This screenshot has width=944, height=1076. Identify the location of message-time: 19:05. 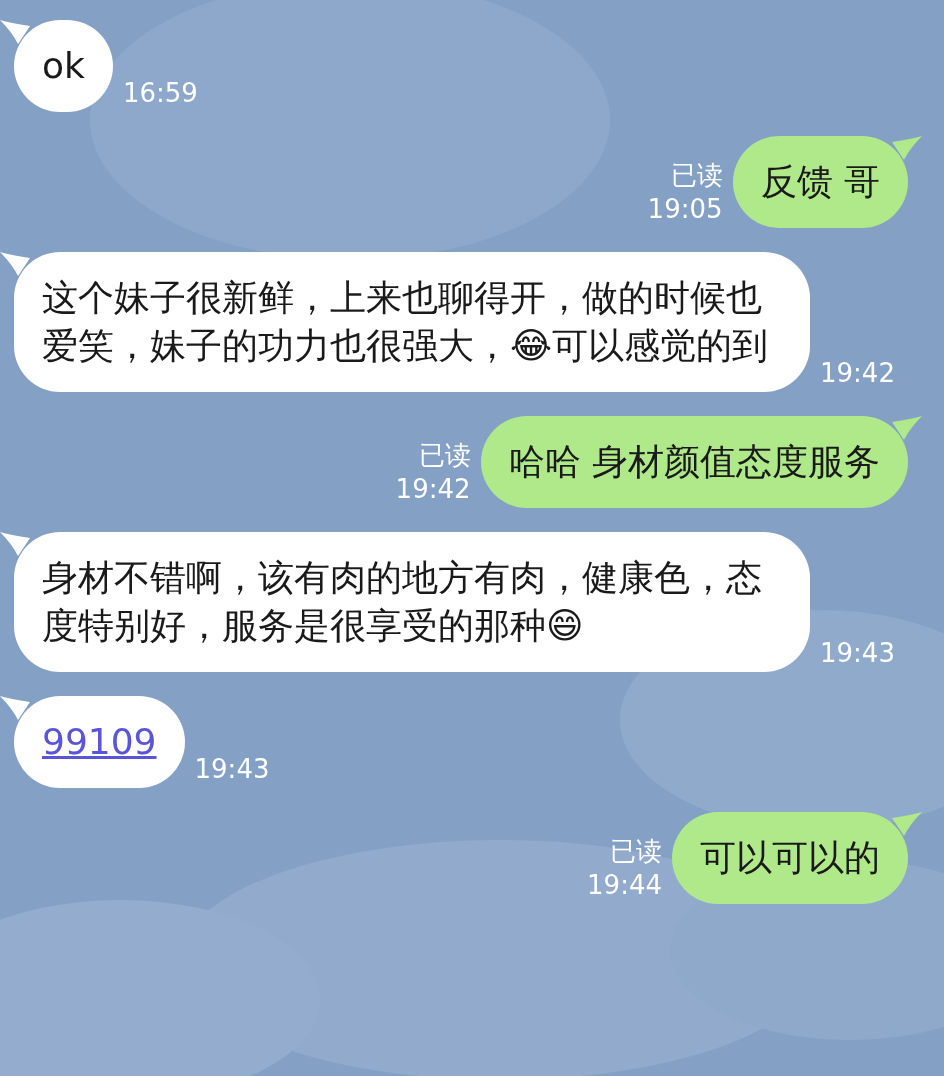
(685, 209).